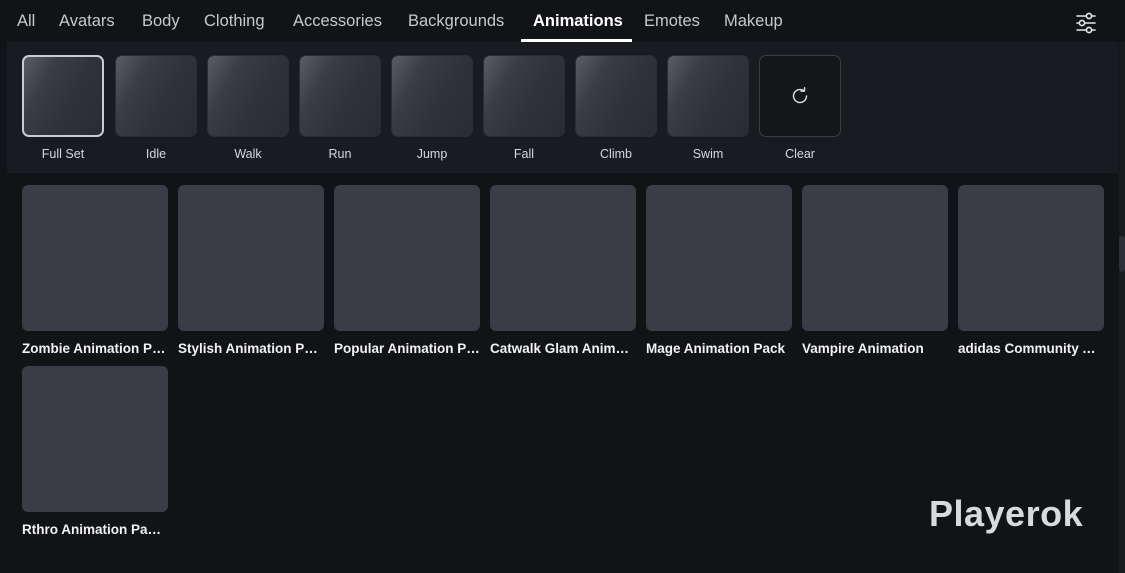 The height and width of the screenshot is (573, 1125). I want to click on refresh-icon, so click(800, 95).